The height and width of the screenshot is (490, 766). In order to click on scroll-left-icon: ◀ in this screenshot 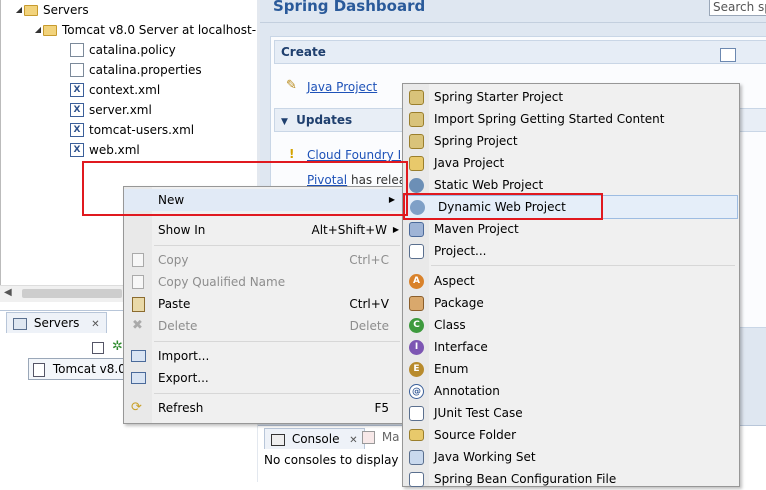, I will do `click(8, 292)`.